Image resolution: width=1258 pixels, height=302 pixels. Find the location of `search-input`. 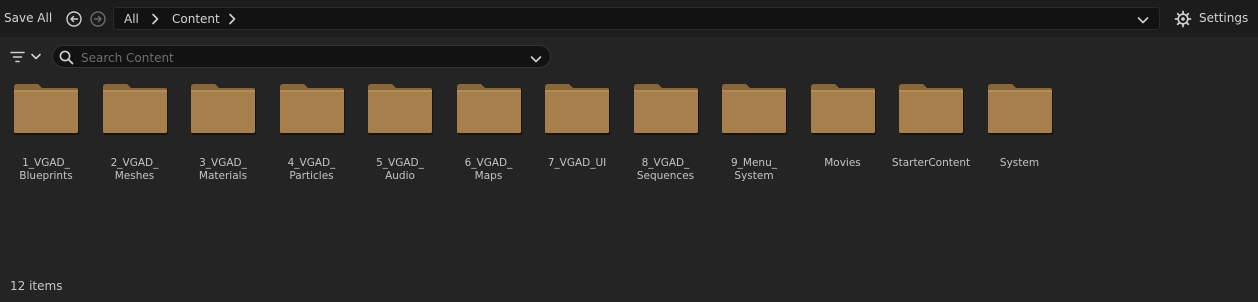

search-input is located at coordinates (301, 57).